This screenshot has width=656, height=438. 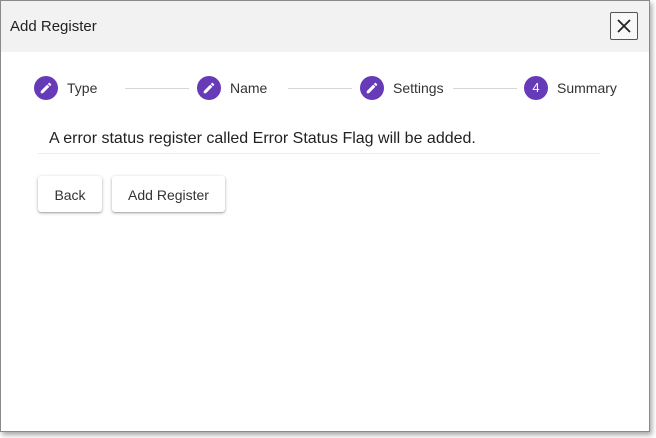 What do you see at coordinates (168, 194) in the screenshot?
I see `add-register-button: Add Register` at bounding box center [168, 194].